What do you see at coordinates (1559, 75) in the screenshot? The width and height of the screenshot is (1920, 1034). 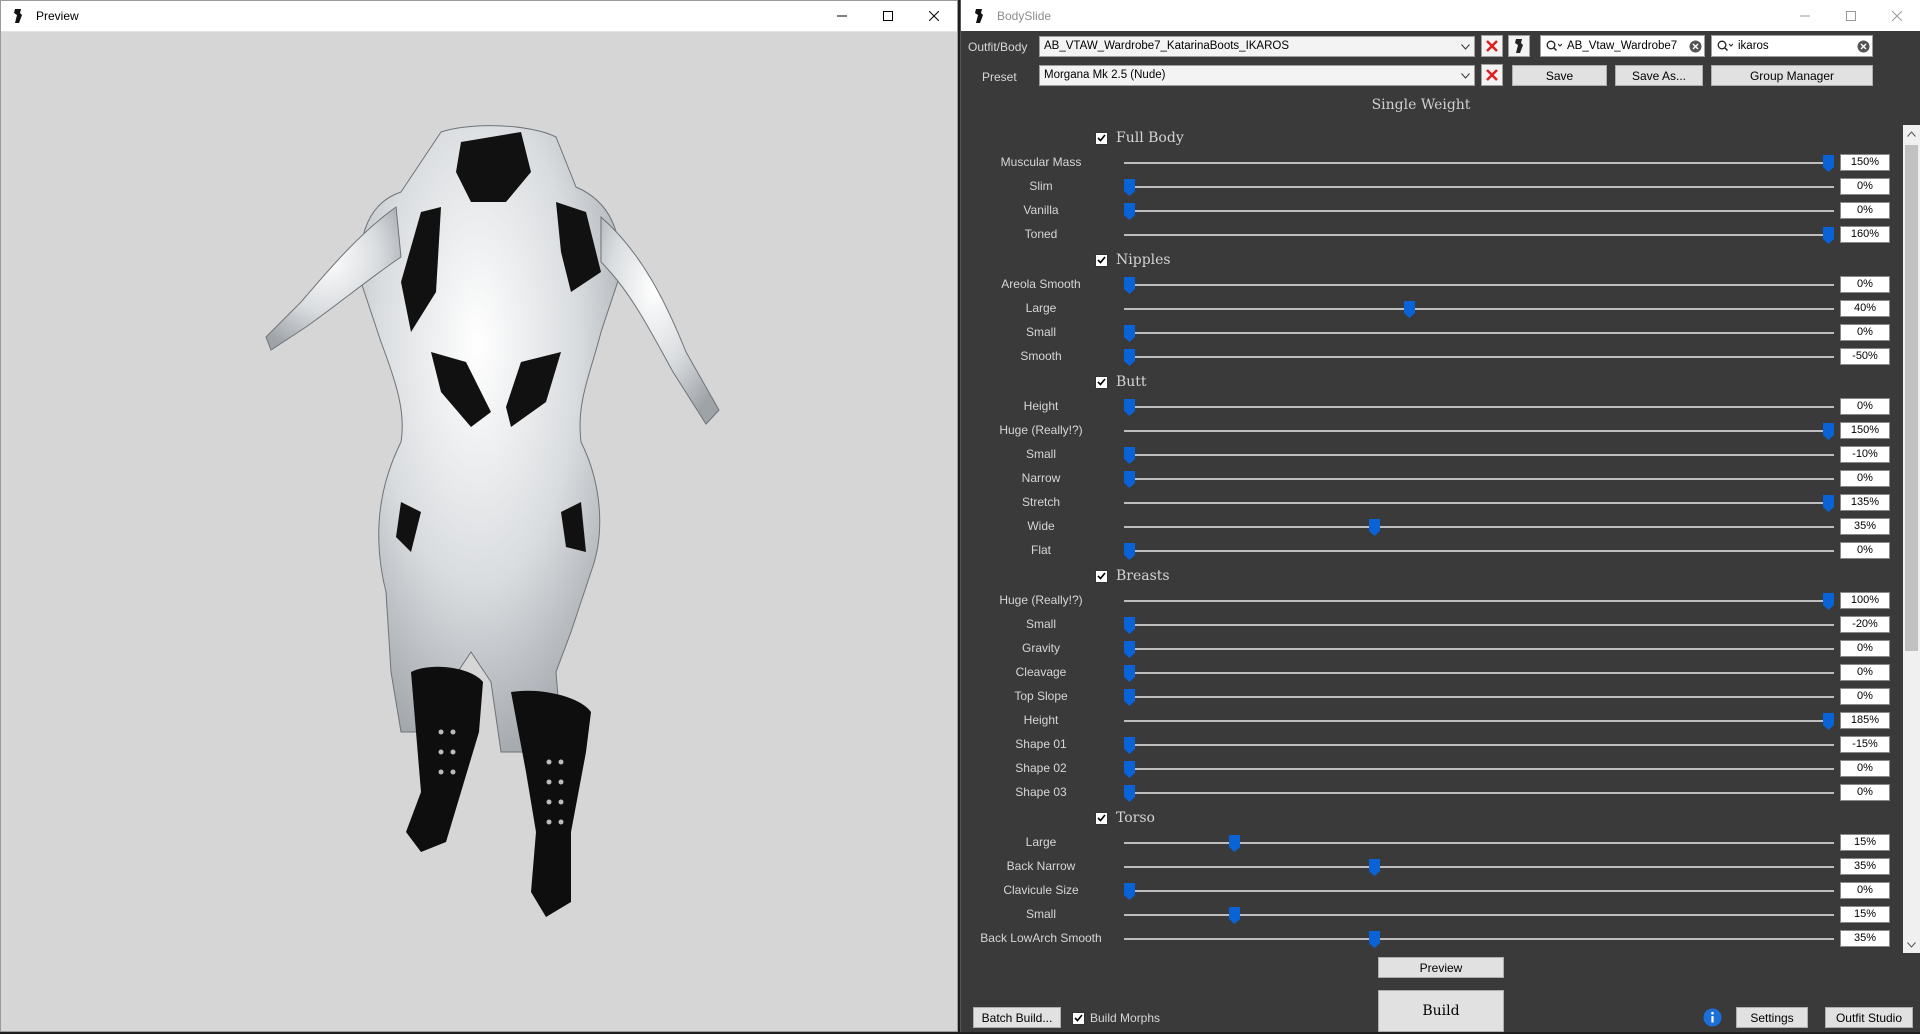 I see `save-button: Save` at bounding box center [1559, 75].